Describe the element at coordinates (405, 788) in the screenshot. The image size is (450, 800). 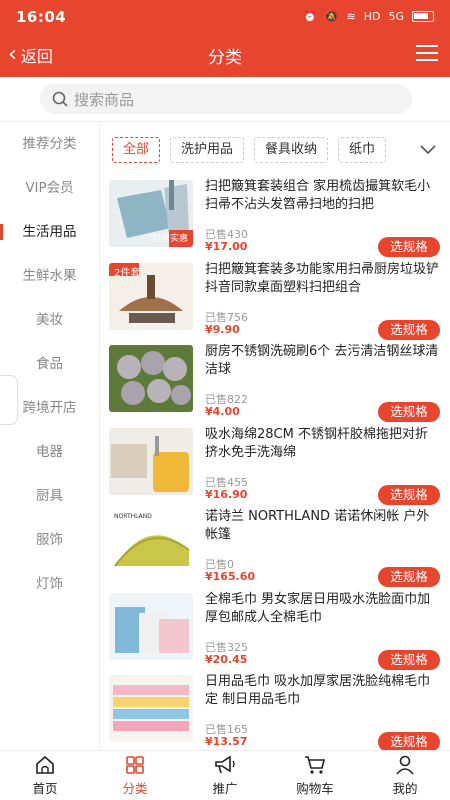
I see `tab-label: 我的` at that location.